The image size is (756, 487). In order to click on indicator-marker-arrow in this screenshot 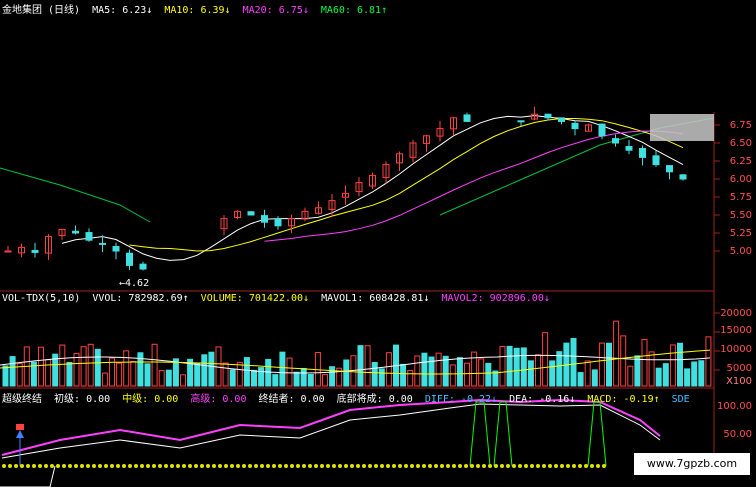, I will do `click(20, 434)`.